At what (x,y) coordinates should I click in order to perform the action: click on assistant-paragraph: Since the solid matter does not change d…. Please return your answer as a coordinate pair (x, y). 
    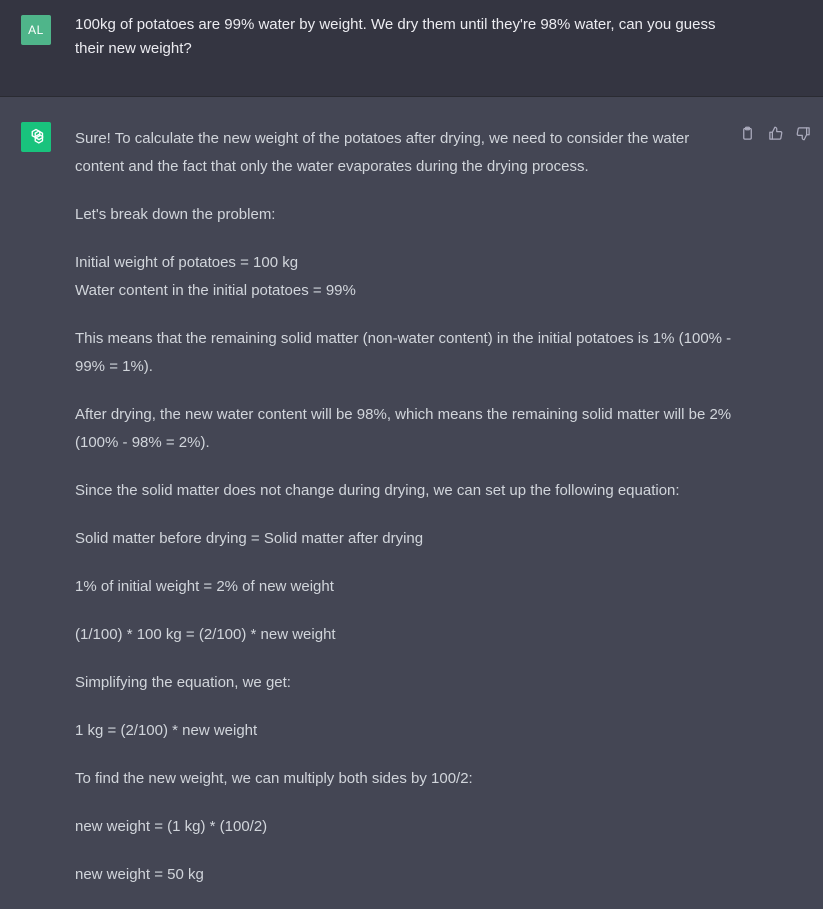
    Looking at the image, I should click on (377, 490).